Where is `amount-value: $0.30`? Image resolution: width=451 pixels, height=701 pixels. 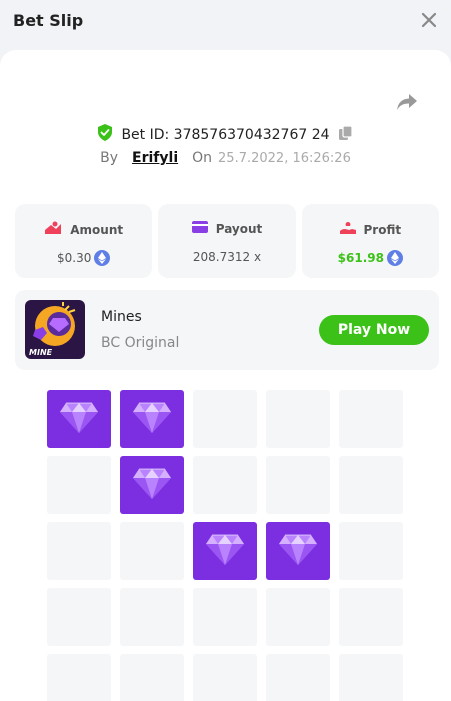
amount-value: $0.30 is located at coordinates (74, 258).